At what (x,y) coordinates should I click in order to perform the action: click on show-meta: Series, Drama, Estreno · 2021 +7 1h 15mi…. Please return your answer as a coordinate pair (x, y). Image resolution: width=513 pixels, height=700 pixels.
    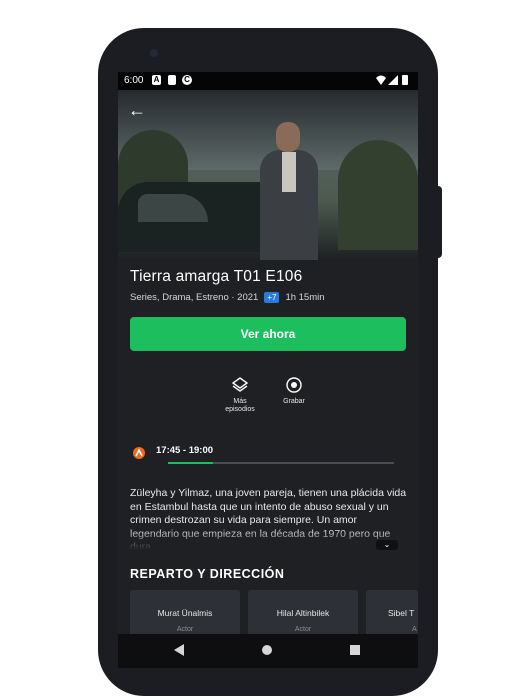
    Looking at the image, I should click on (227, 297).